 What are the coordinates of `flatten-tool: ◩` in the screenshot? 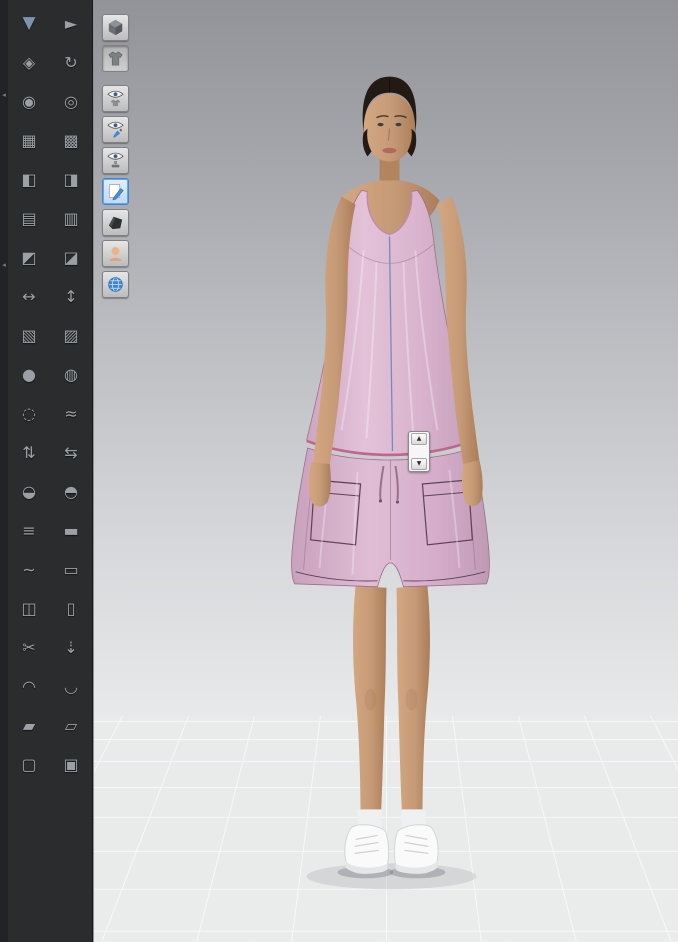 It's located at (29, 257).